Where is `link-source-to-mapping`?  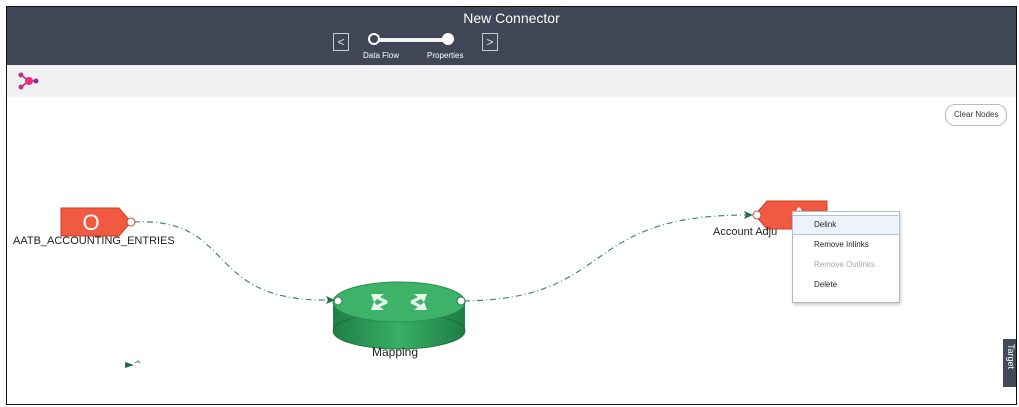 link-source-to-mapping is located at coordinates (231, 261).